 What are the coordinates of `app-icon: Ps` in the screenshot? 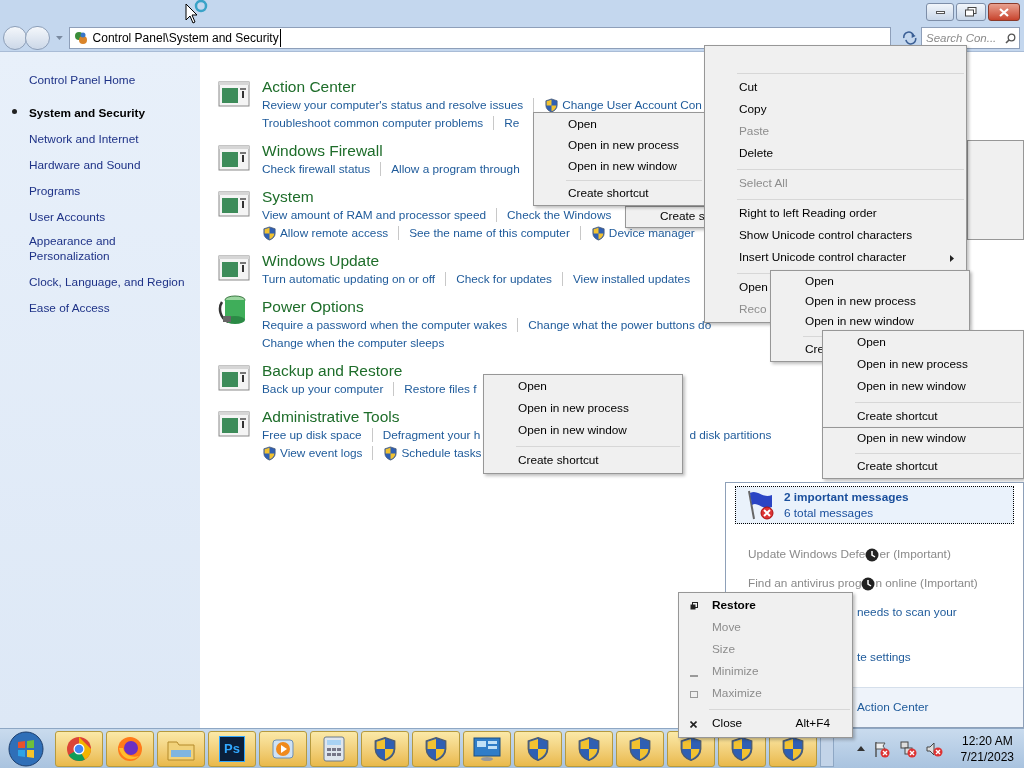 It's located at (232, 748).